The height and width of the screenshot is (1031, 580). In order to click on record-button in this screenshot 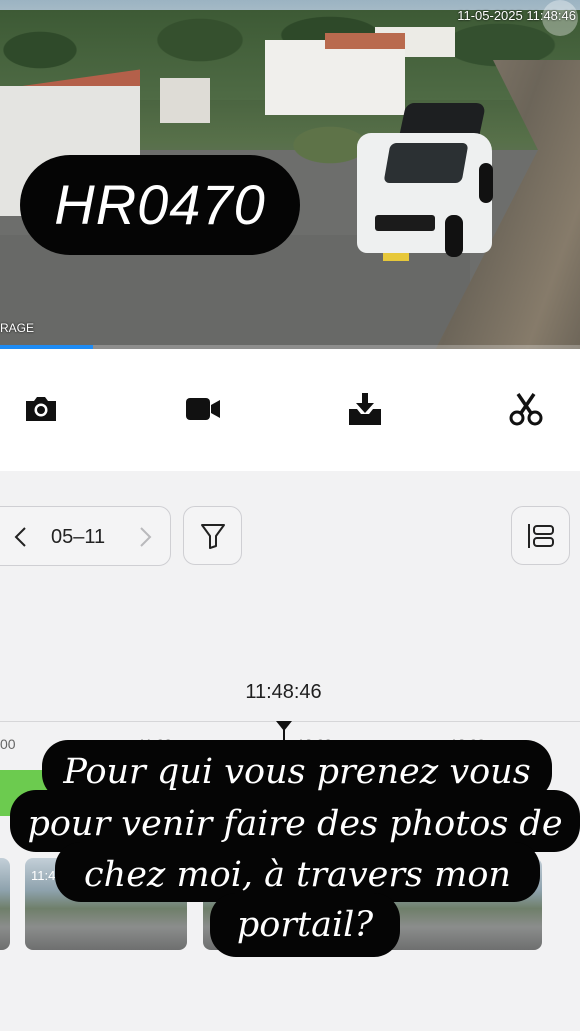, I will do `click(203, 409)`.